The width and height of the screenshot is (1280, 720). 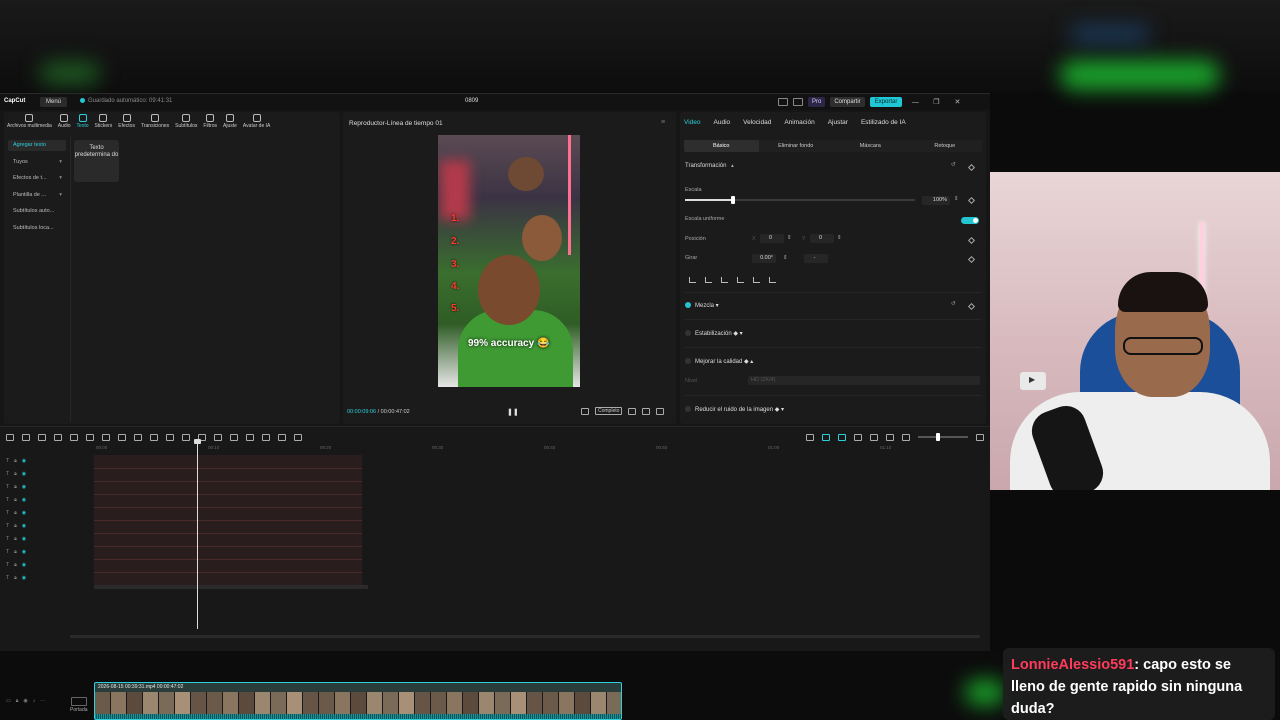 What do you see at coordinates (757, 122) in the screenshot?
I see `tab-speed: Velocidad` at bounding box center [757, 122].